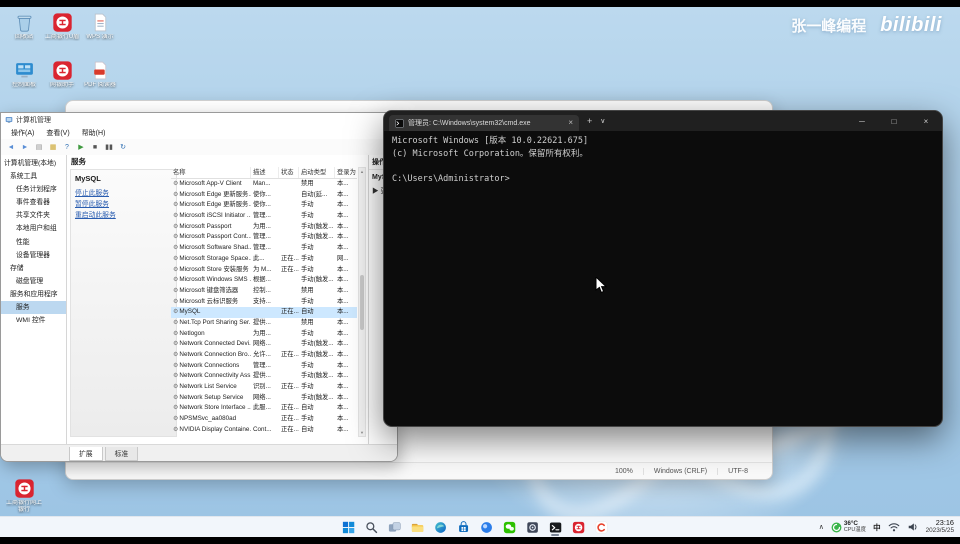  I want to click on notepad-line-ending: Windows (CRLF), so click(679, 471).